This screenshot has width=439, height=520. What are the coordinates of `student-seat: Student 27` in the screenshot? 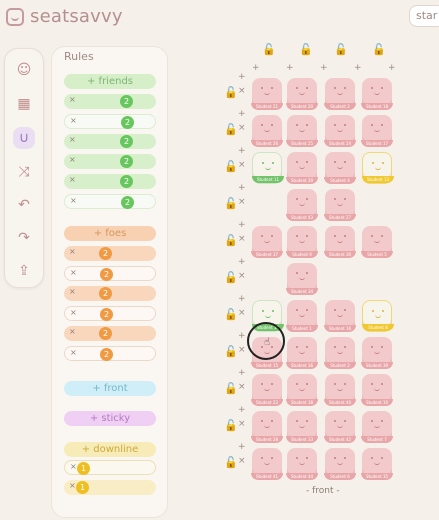 It's located at (340, 205).